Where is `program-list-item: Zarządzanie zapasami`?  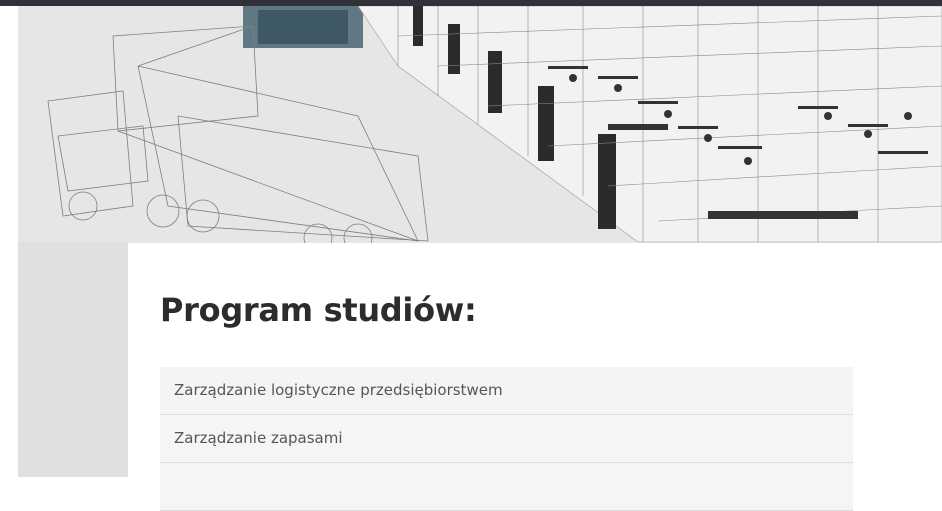
program-list-item: Zarządzanie zapasami is located at coordinates (506, 439).